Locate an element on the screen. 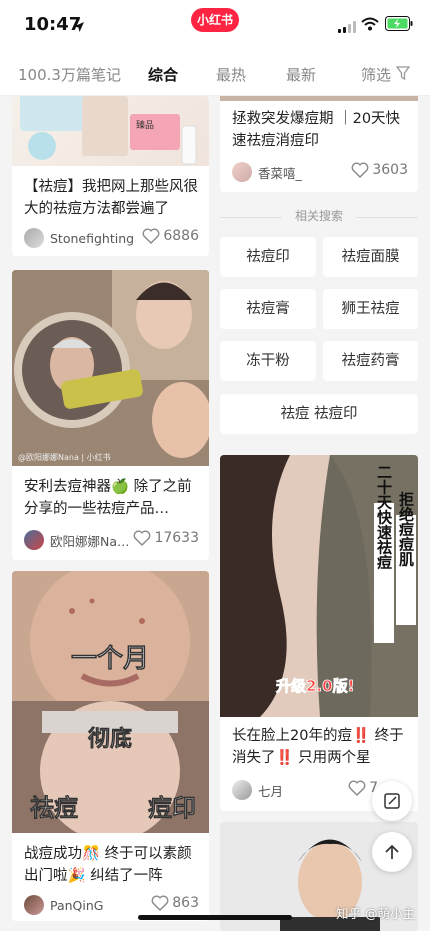  overlay-text: 痘印 is located at coordinates (172, 808).